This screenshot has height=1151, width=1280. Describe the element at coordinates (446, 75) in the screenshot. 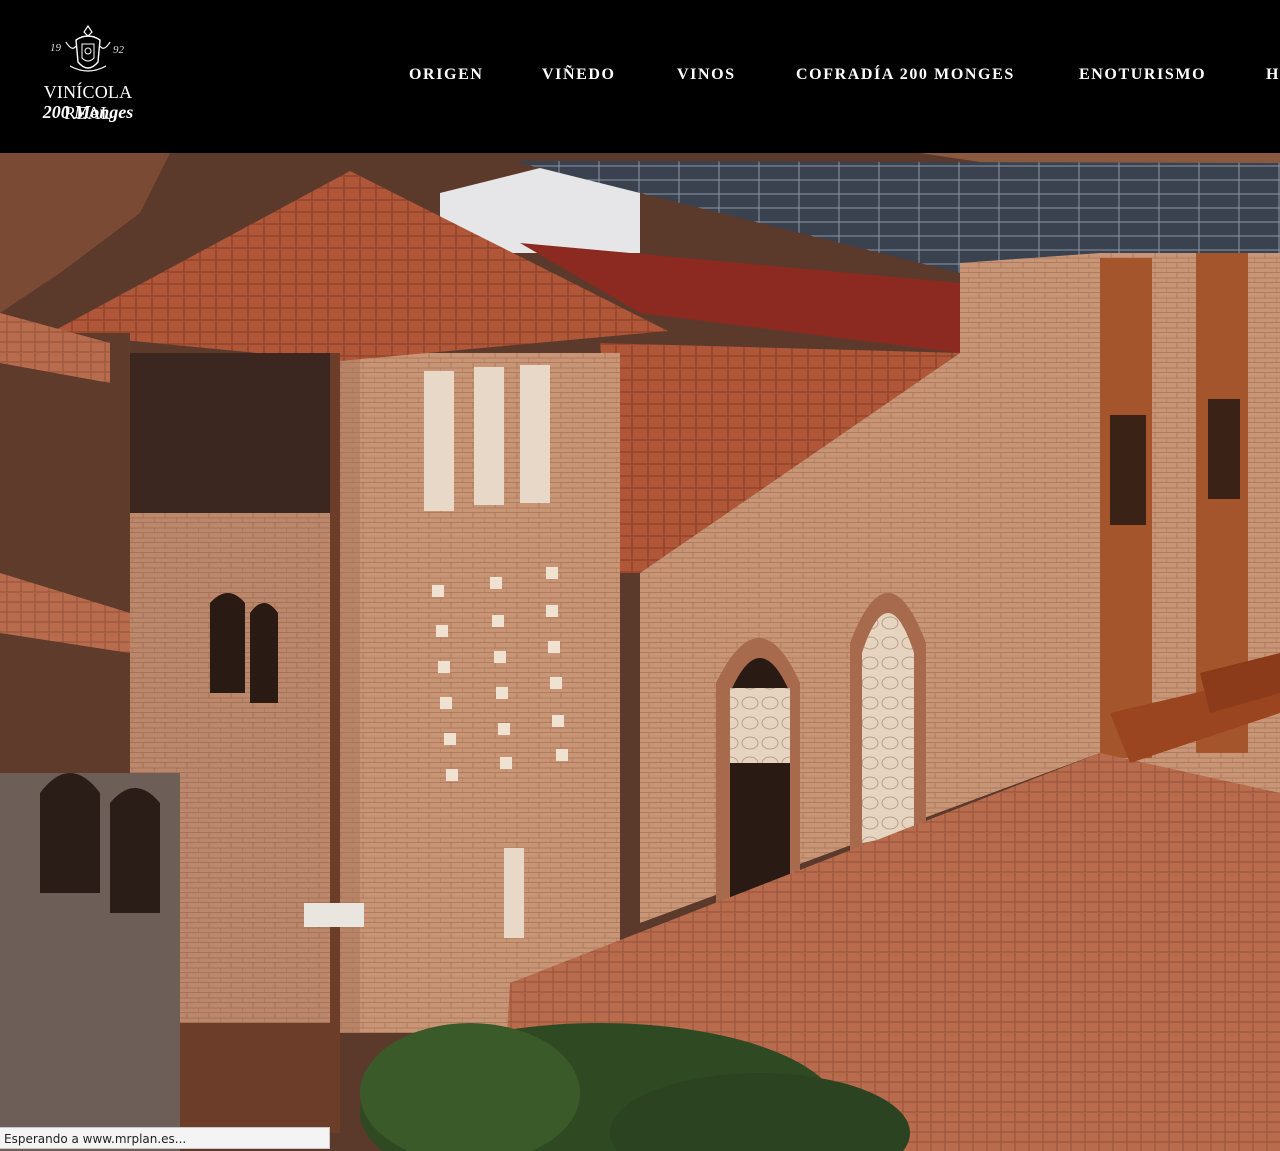

I see `nav-item-origen: ORIGEN` at that location.